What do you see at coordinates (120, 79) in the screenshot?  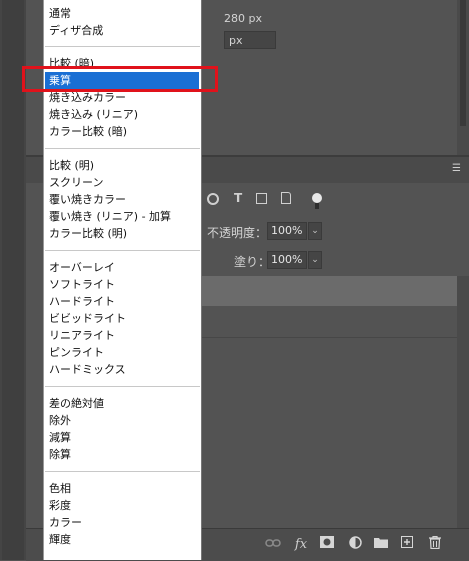 I see `annotation-highlight-box` at bounding box center [120, 79].